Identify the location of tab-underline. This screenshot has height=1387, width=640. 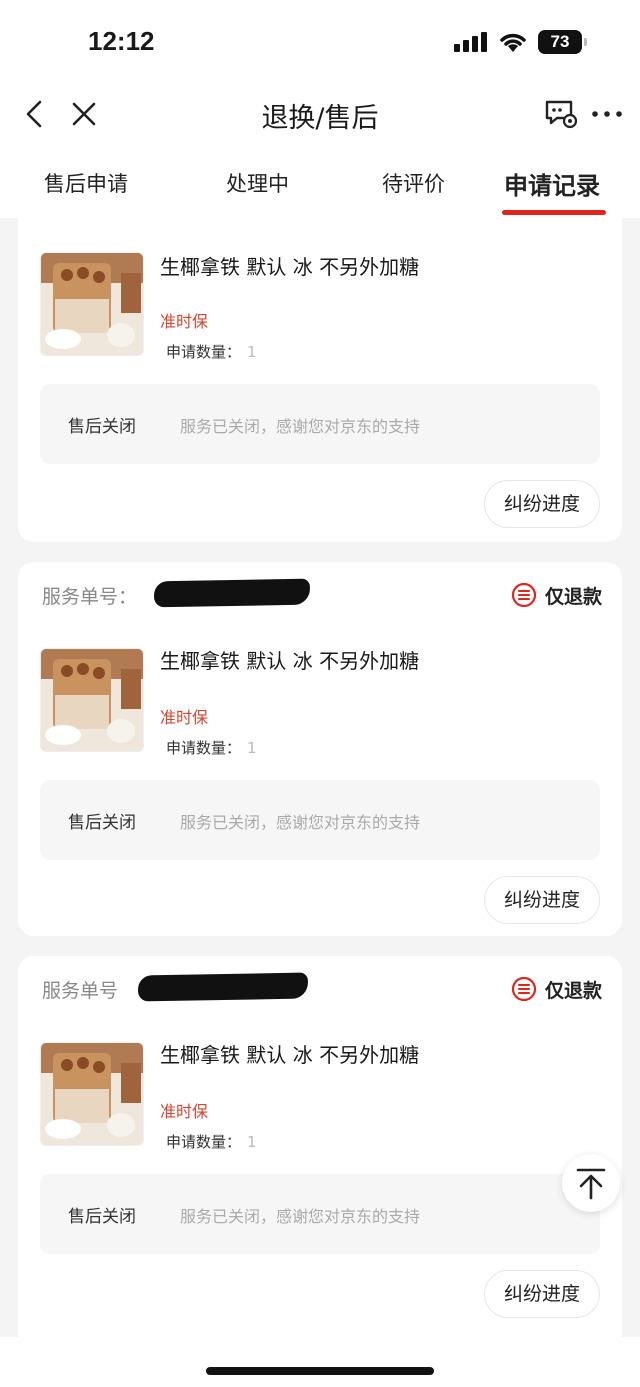
(554, 212).